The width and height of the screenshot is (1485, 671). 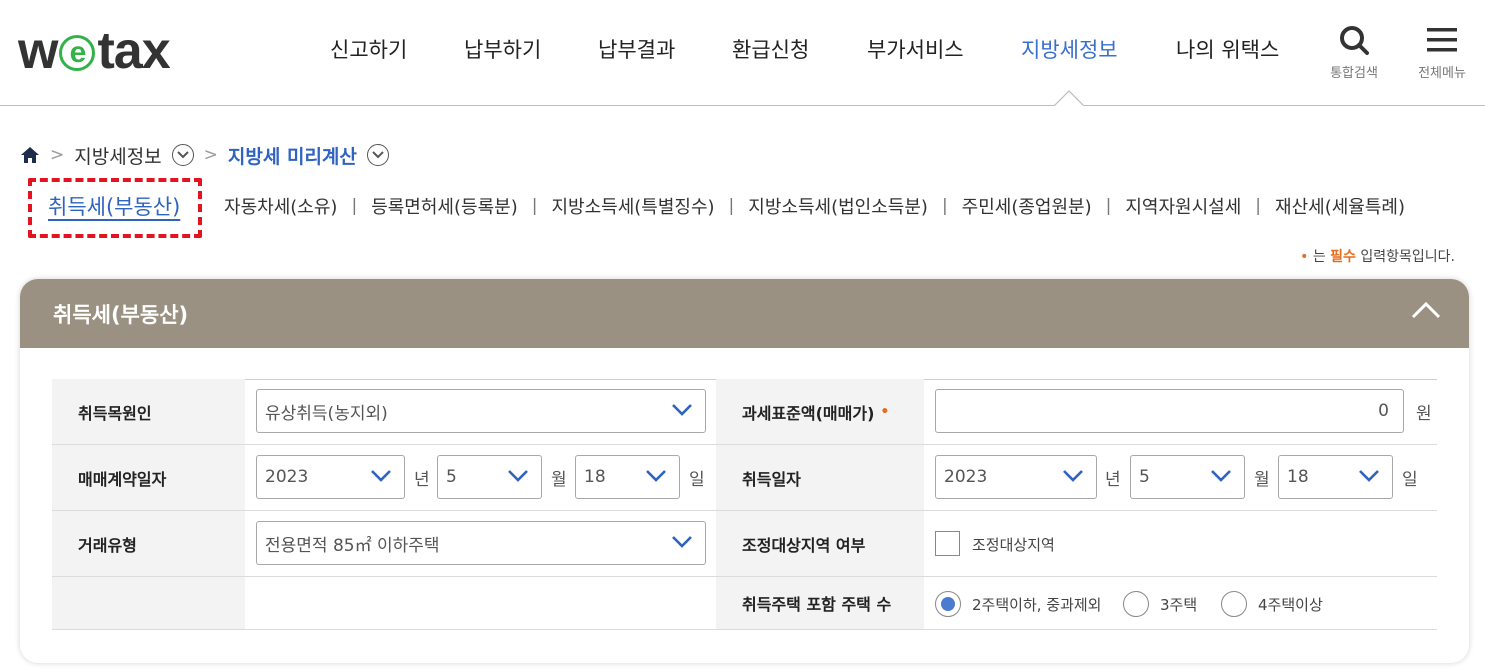 I want to click on unit-day: 일, so click(x=1410, y=480).